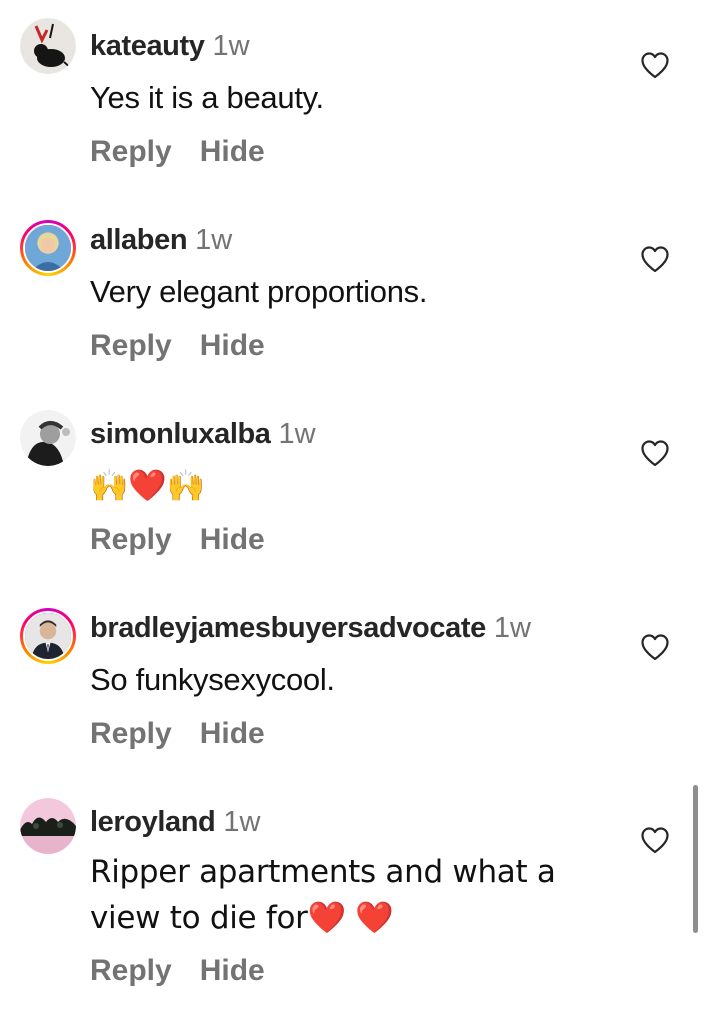 This screenshot has width=704, height=1023. Describe the element at coordinates (153, 822) in the screenshot. I see `username: leroyland` at that location.